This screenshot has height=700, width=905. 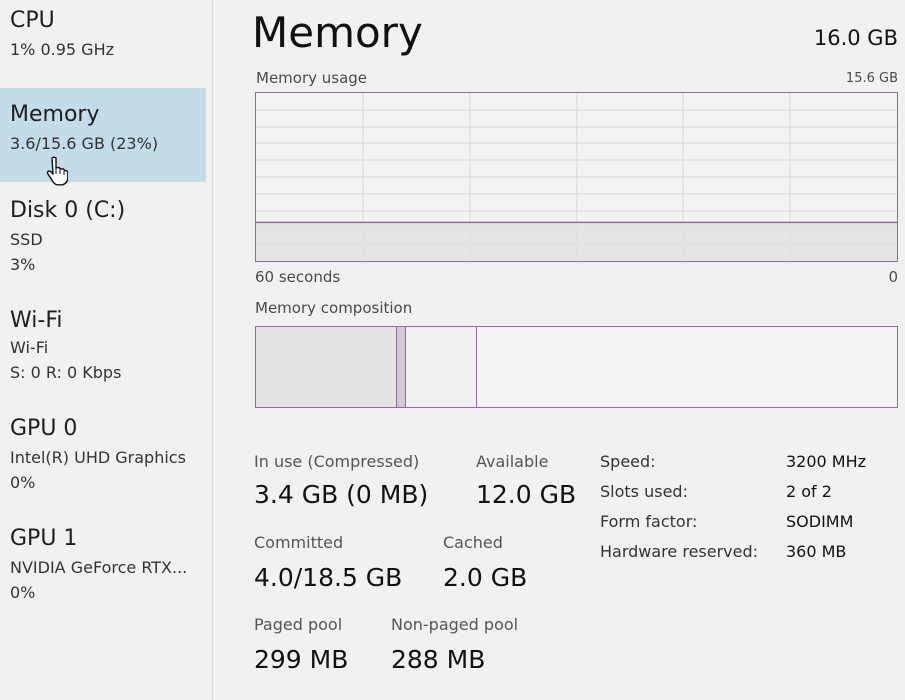 I want to click on total-memory: 16.0 GB, so click(x=855, y=38).